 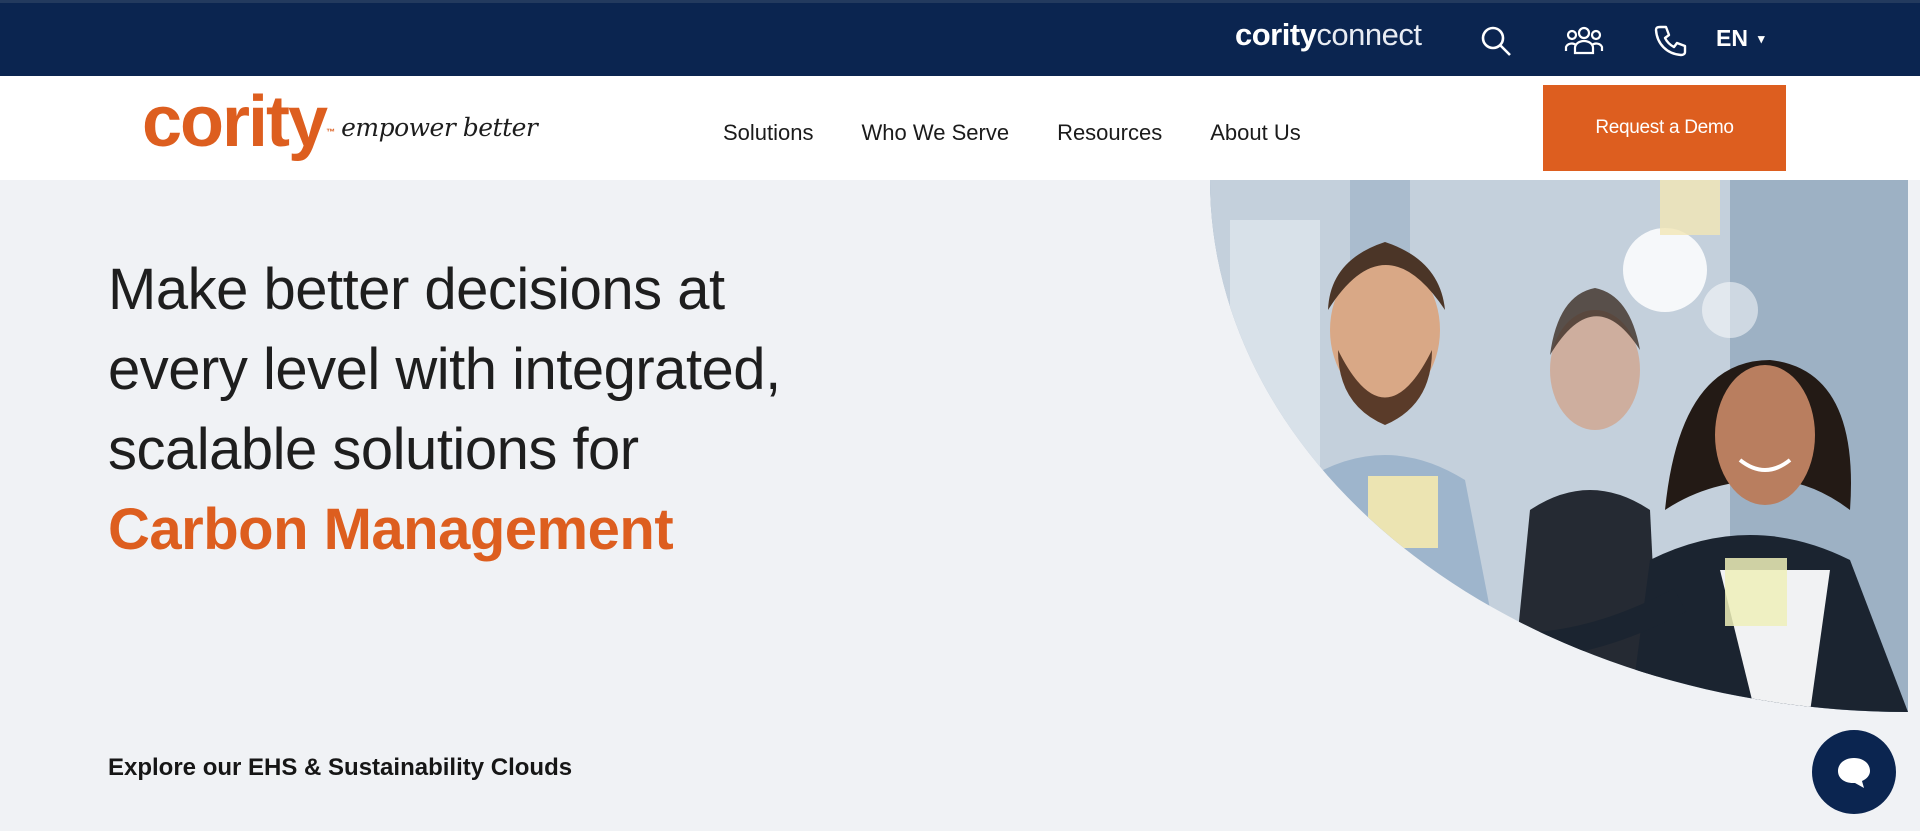 What do you see at coordinates (1732, 38) in the screenshot?
I see `language-label: EN` at bounding box center [1732, 38].